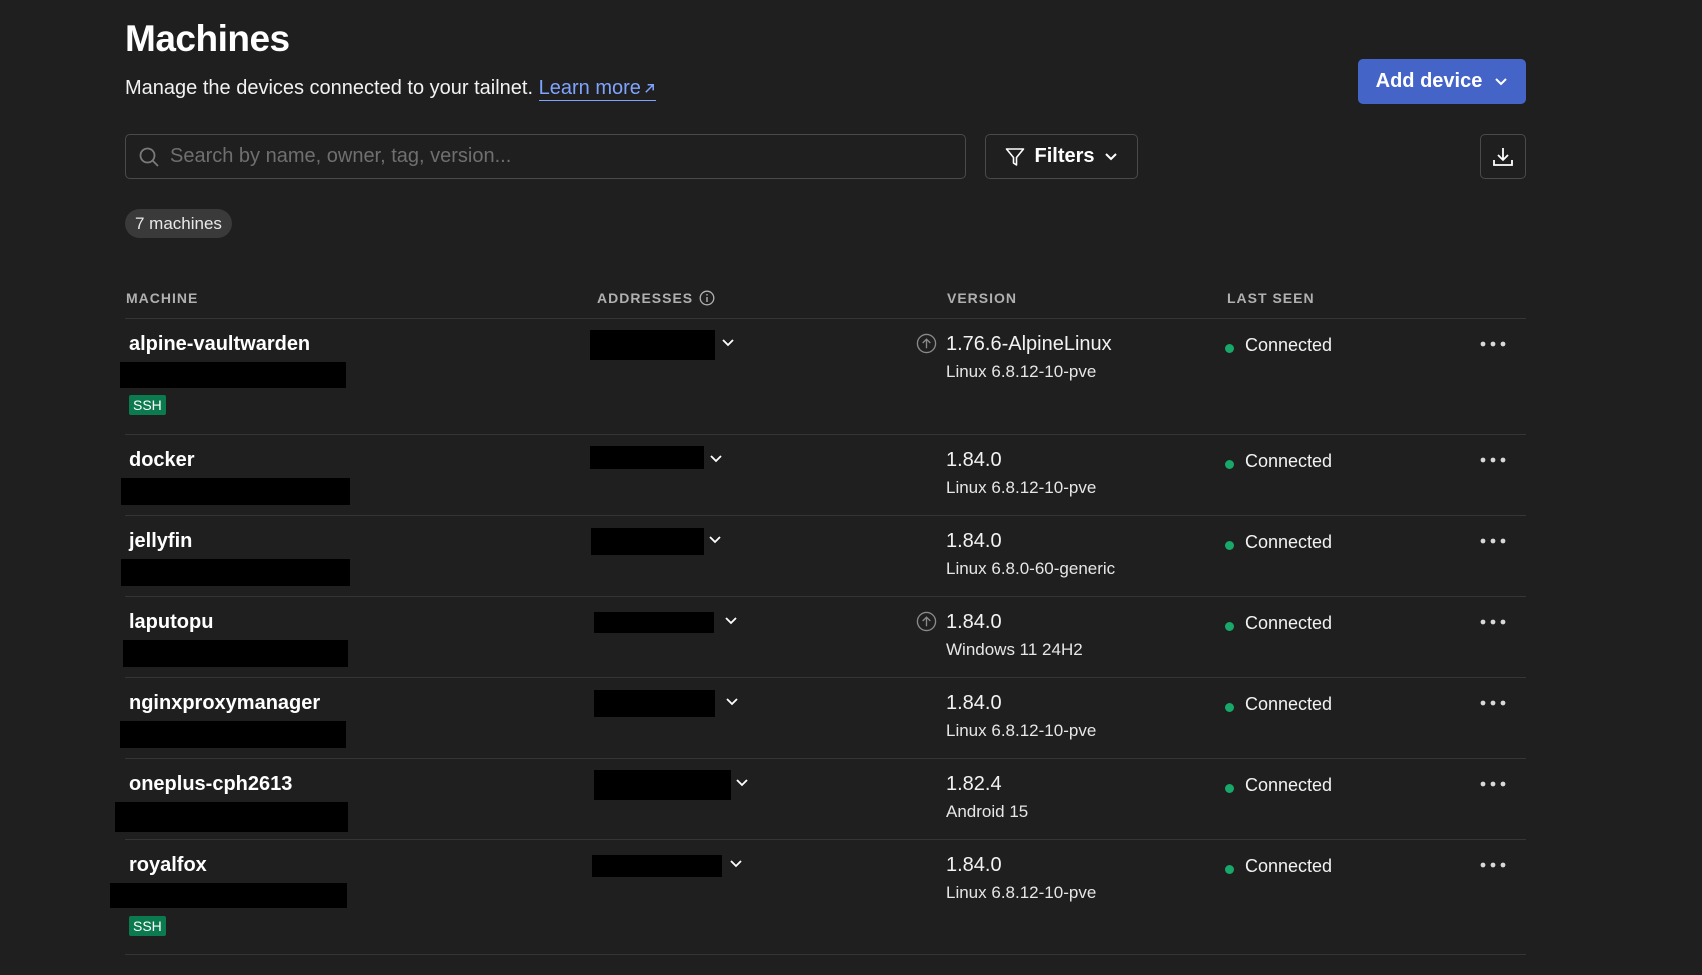 The image size is (1702, 975). Describe the element at coordinates (563, 156) in the screenshot. I see `search-input` at that location.